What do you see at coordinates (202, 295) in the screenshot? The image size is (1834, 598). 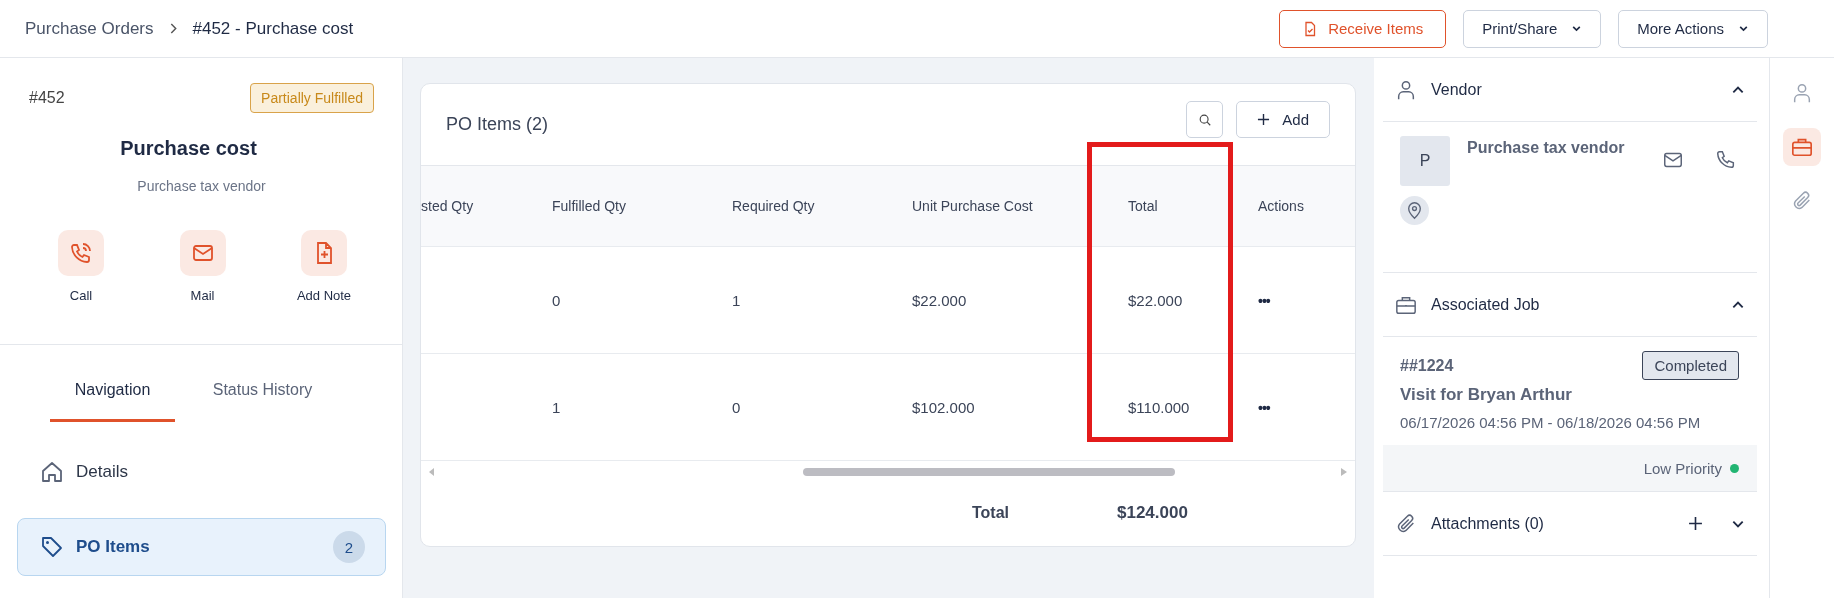 I see `action-label: Mail` at bounding box center [202, 295].